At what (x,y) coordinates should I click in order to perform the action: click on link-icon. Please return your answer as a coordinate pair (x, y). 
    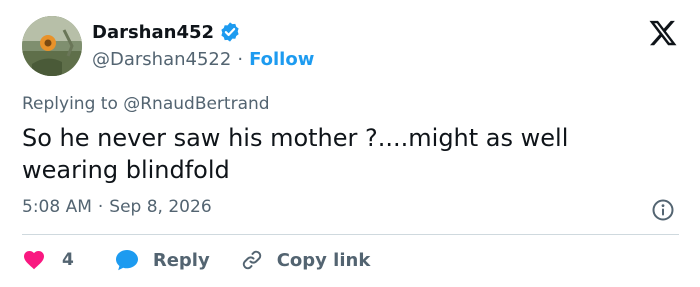
    Looking at the image, I should click on (251, 260).